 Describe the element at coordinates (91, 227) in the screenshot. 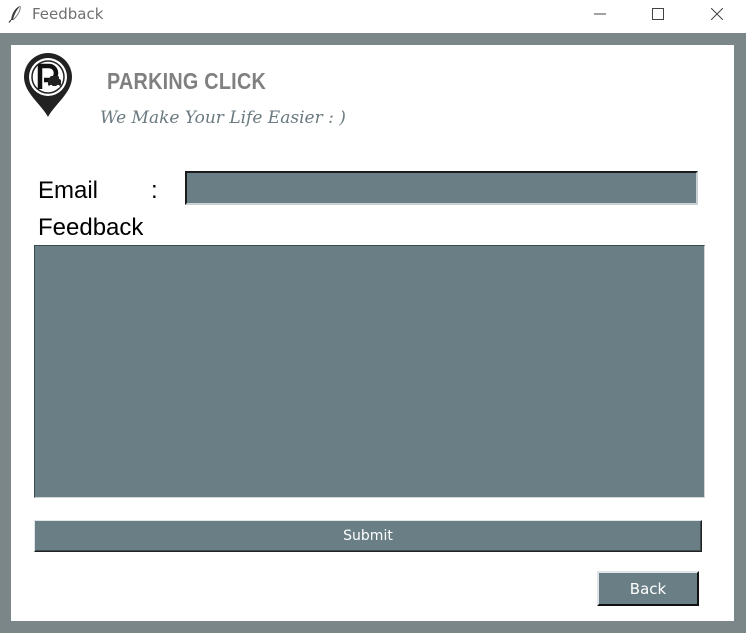

I see `feedback-label: Feedback` at that location.